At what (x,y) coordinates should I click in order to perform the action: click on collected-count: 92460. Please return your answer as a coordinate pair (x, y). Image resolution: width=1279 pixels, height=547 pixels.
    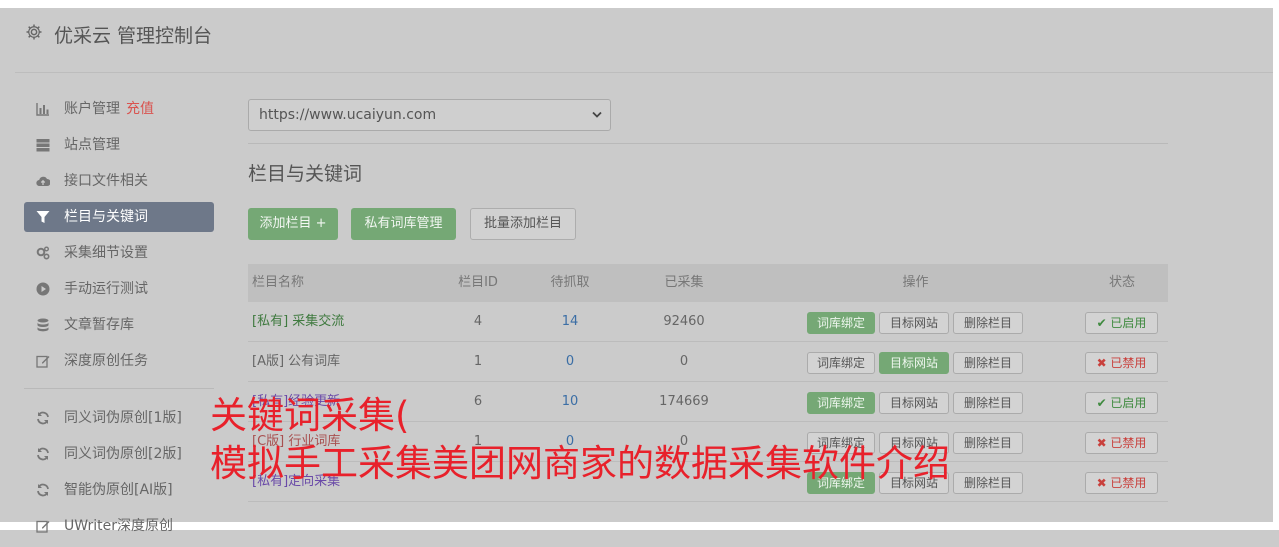
    Looking at the image, I should click on (684, 321).